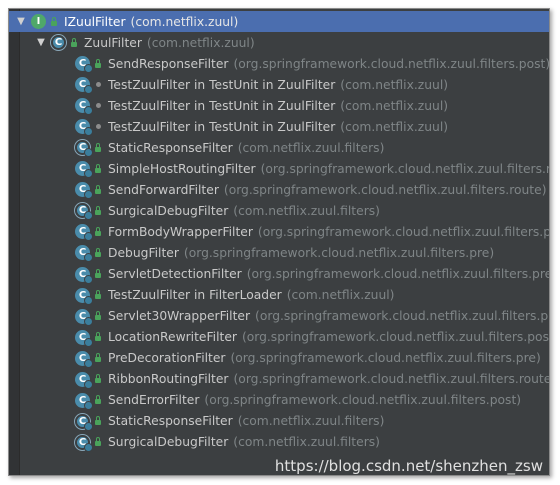 The image size is (560, 485). Describe the element at coordinates (154, 400) in the screenshot. I see `tree-node-name: SendErrorFilter` at that location.